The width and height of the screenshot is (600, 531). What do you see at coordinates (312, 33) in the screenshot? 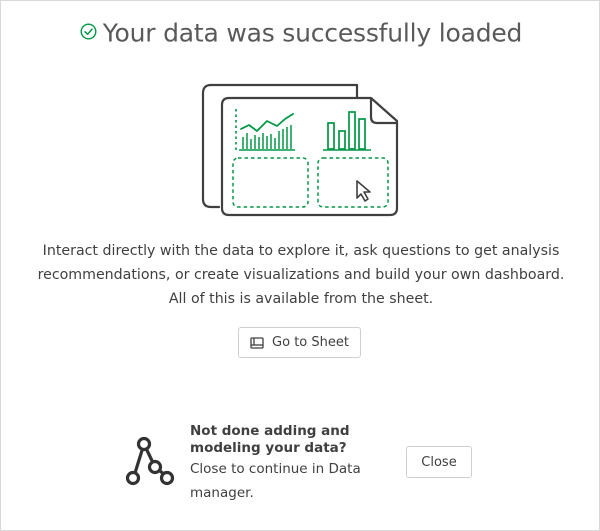
I see `dialog-title: Your data was successfully loaded` at bounding box center [312, 33].